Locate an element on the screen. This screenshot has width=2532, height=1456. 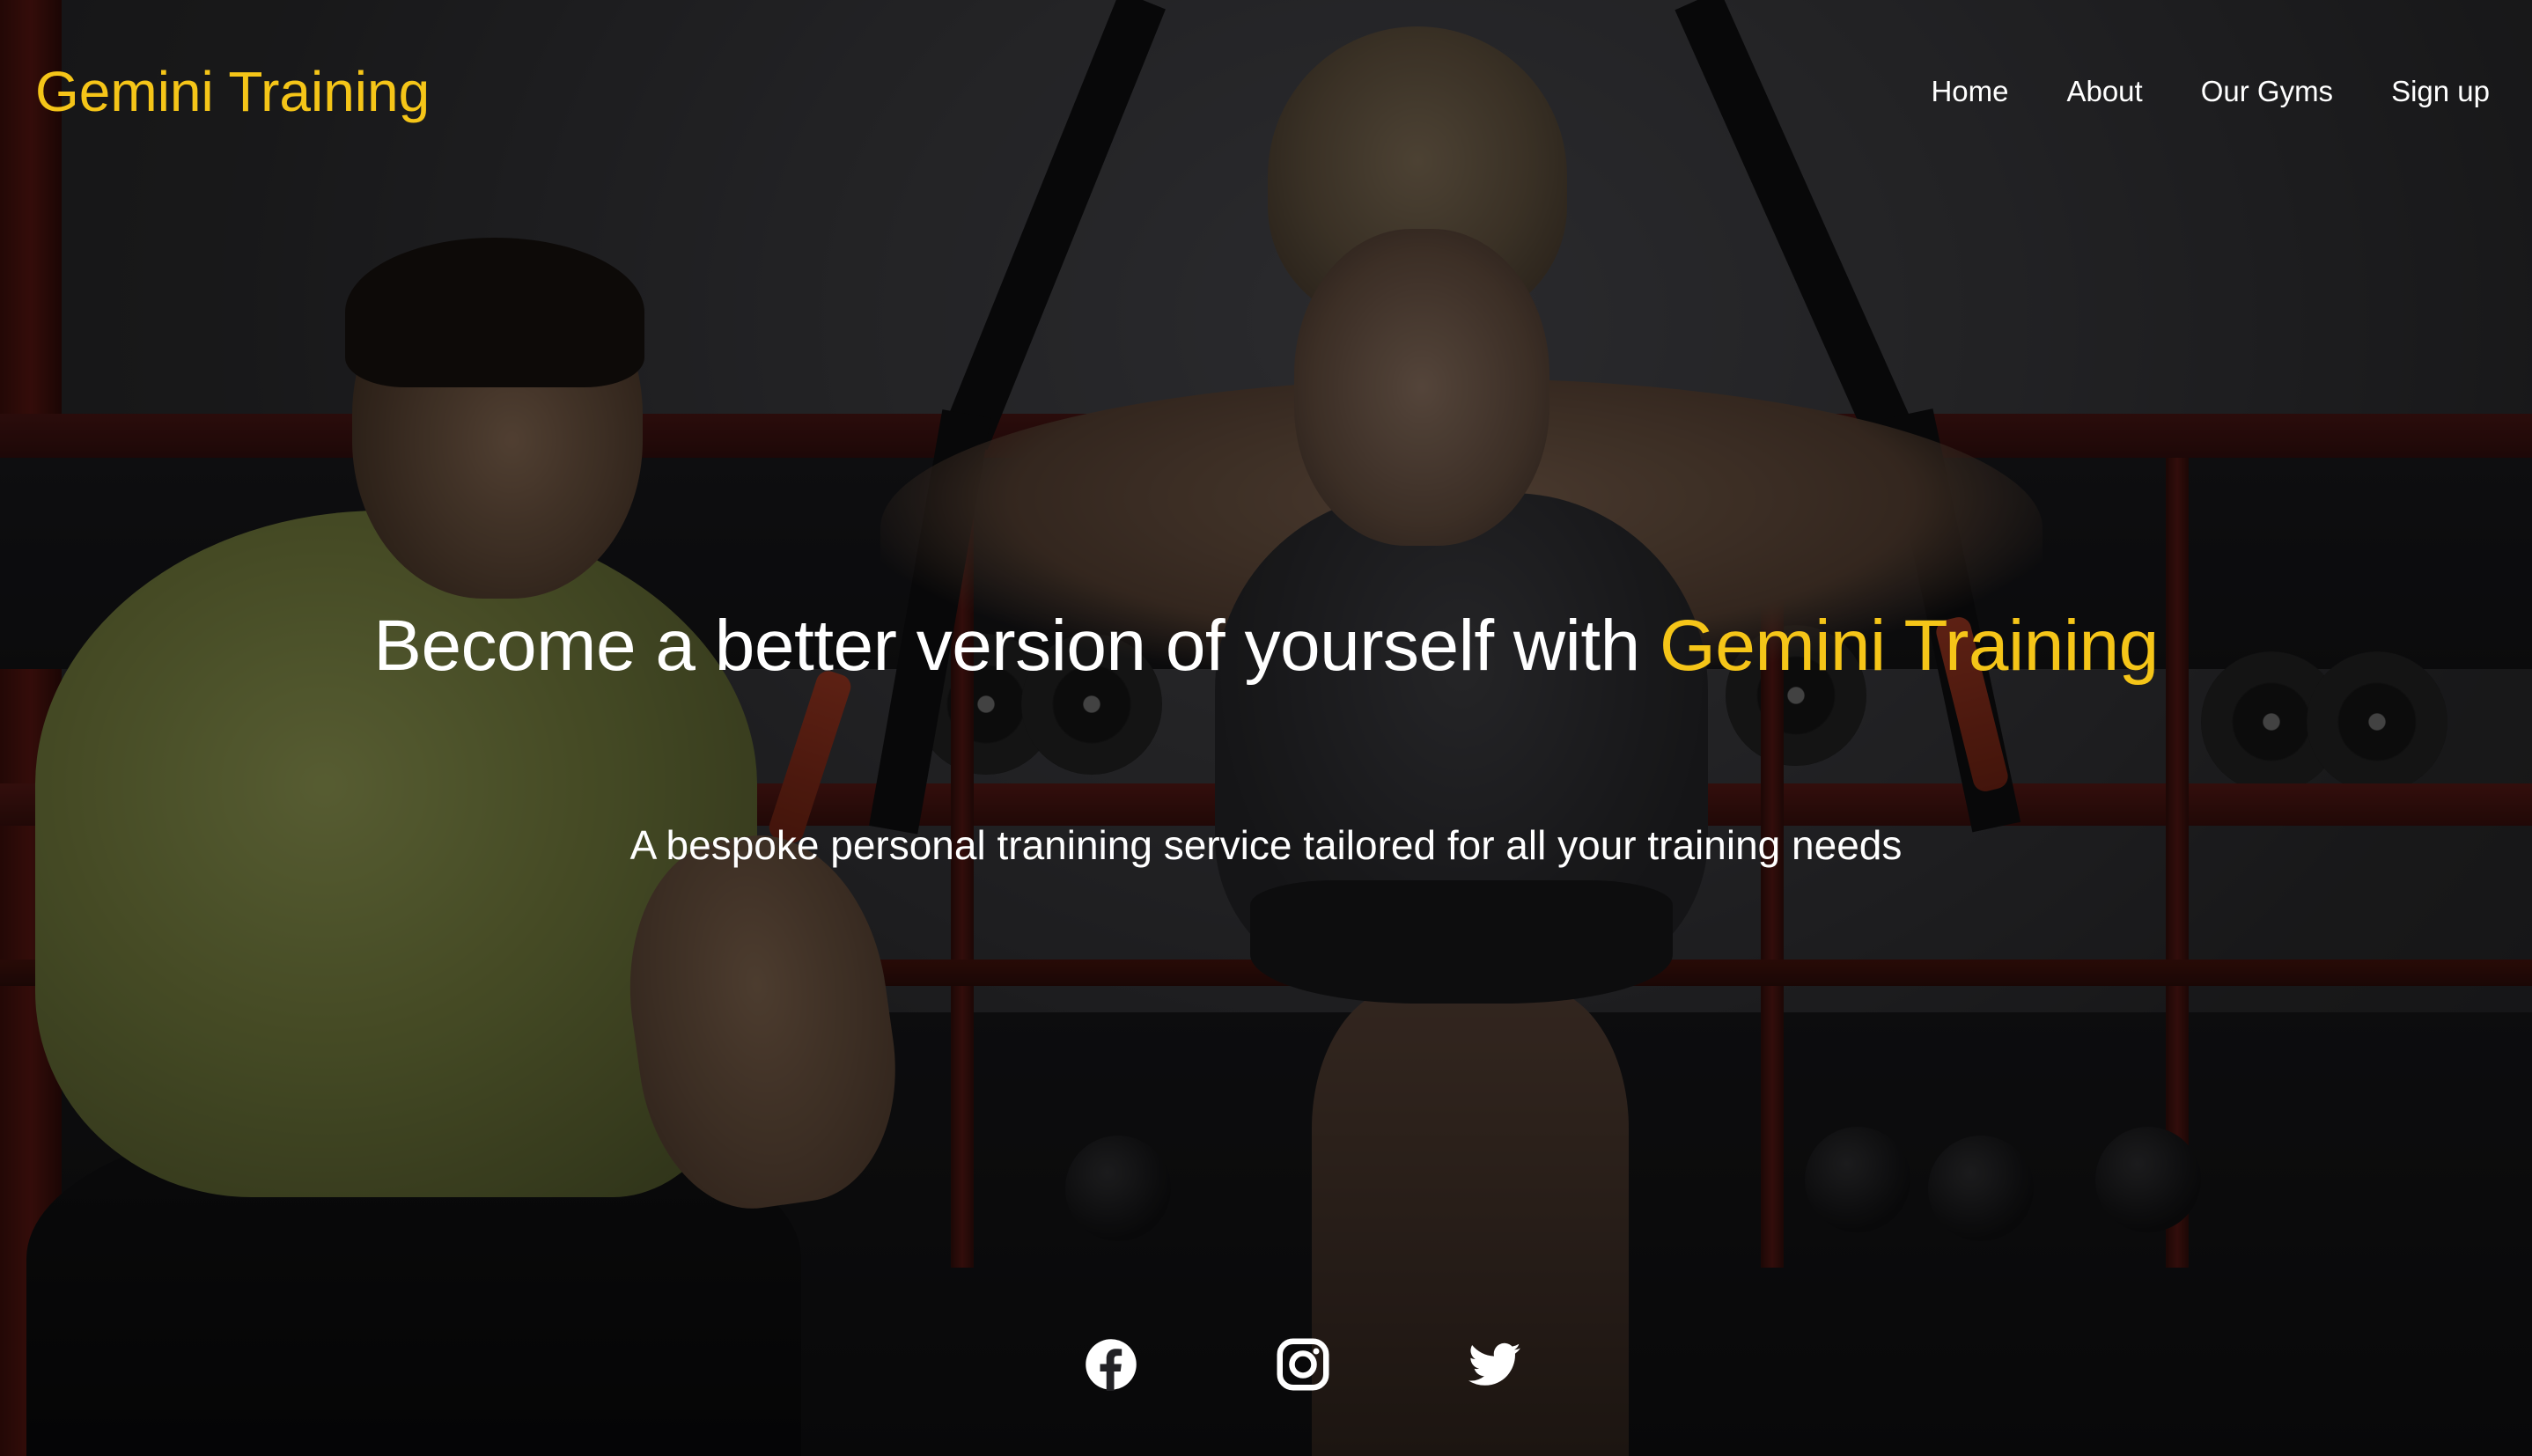
nav-item-our-gyms: Our Gyms is located at coordinates (2267, 91).